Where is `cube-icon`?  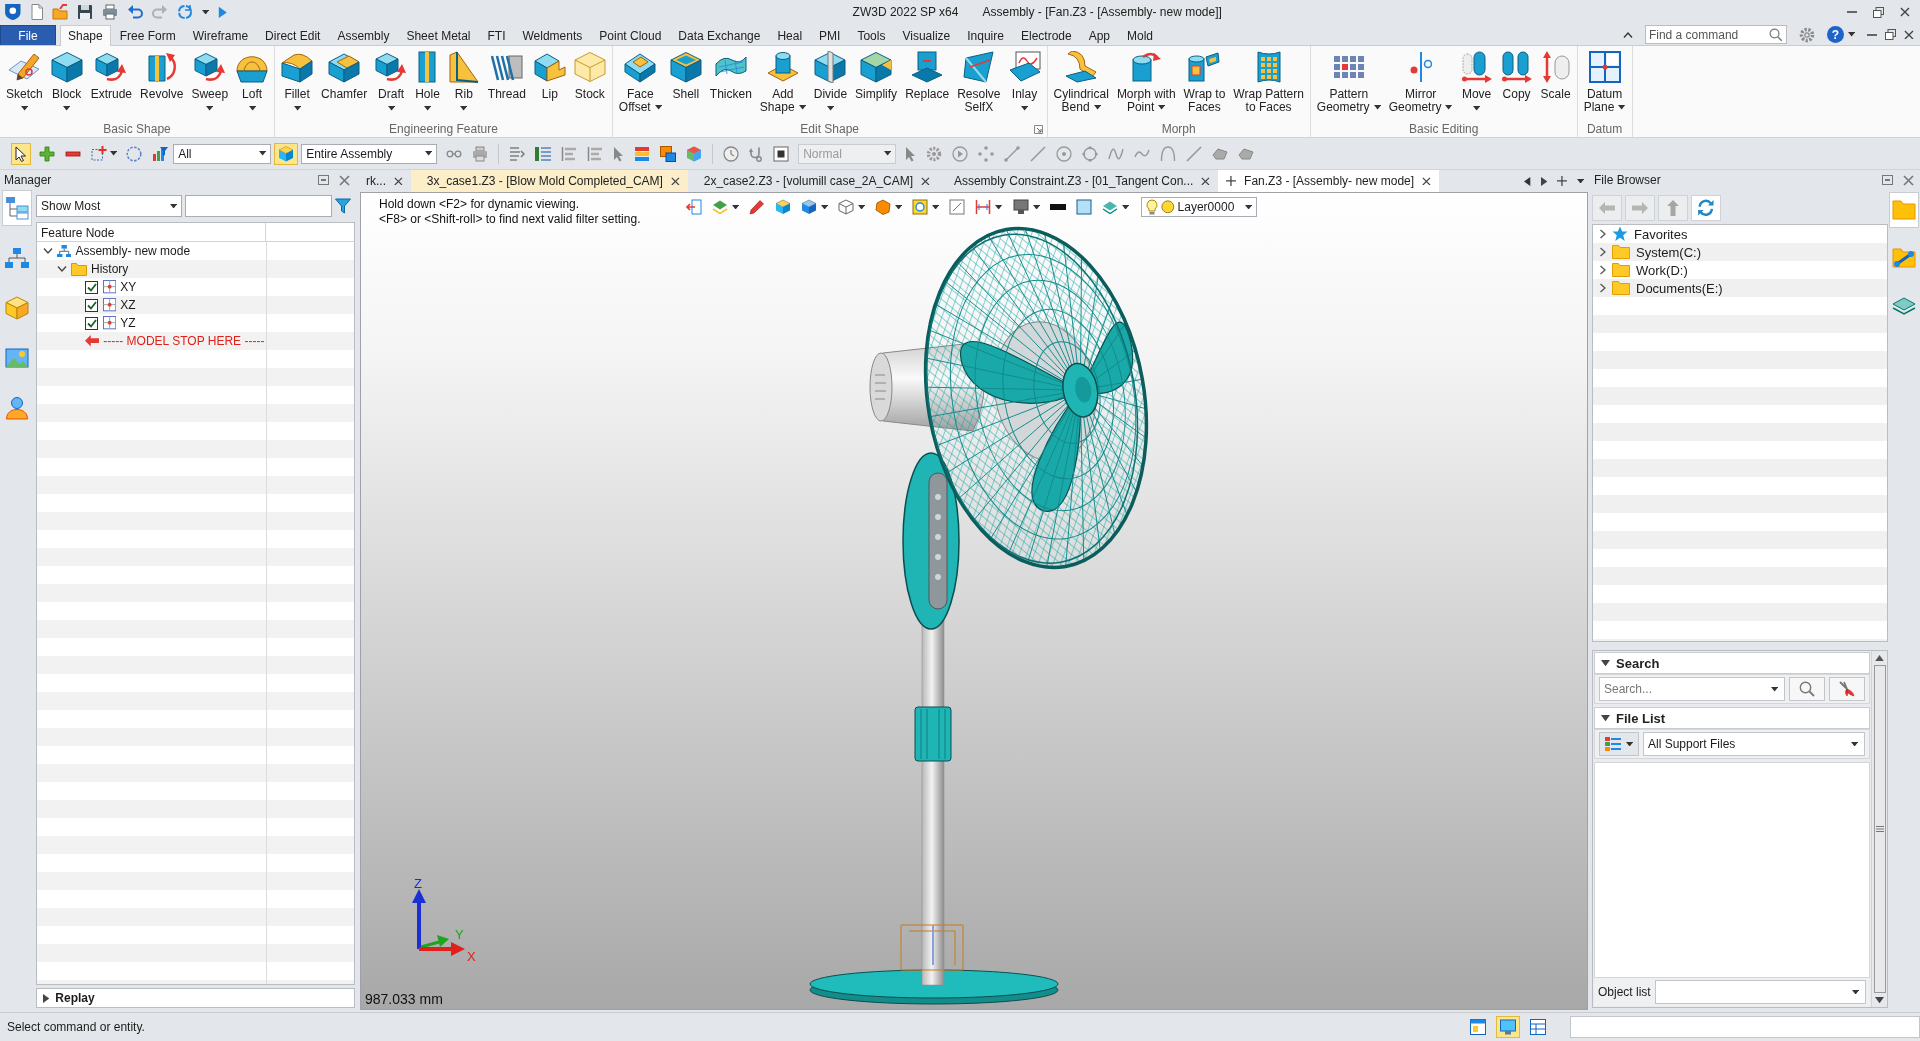 cube-icon is located at coordinates (694, 153).